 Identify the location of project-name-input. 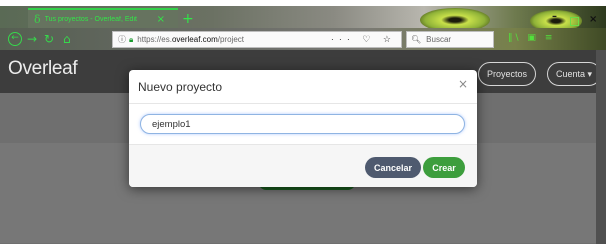
(302, 124).